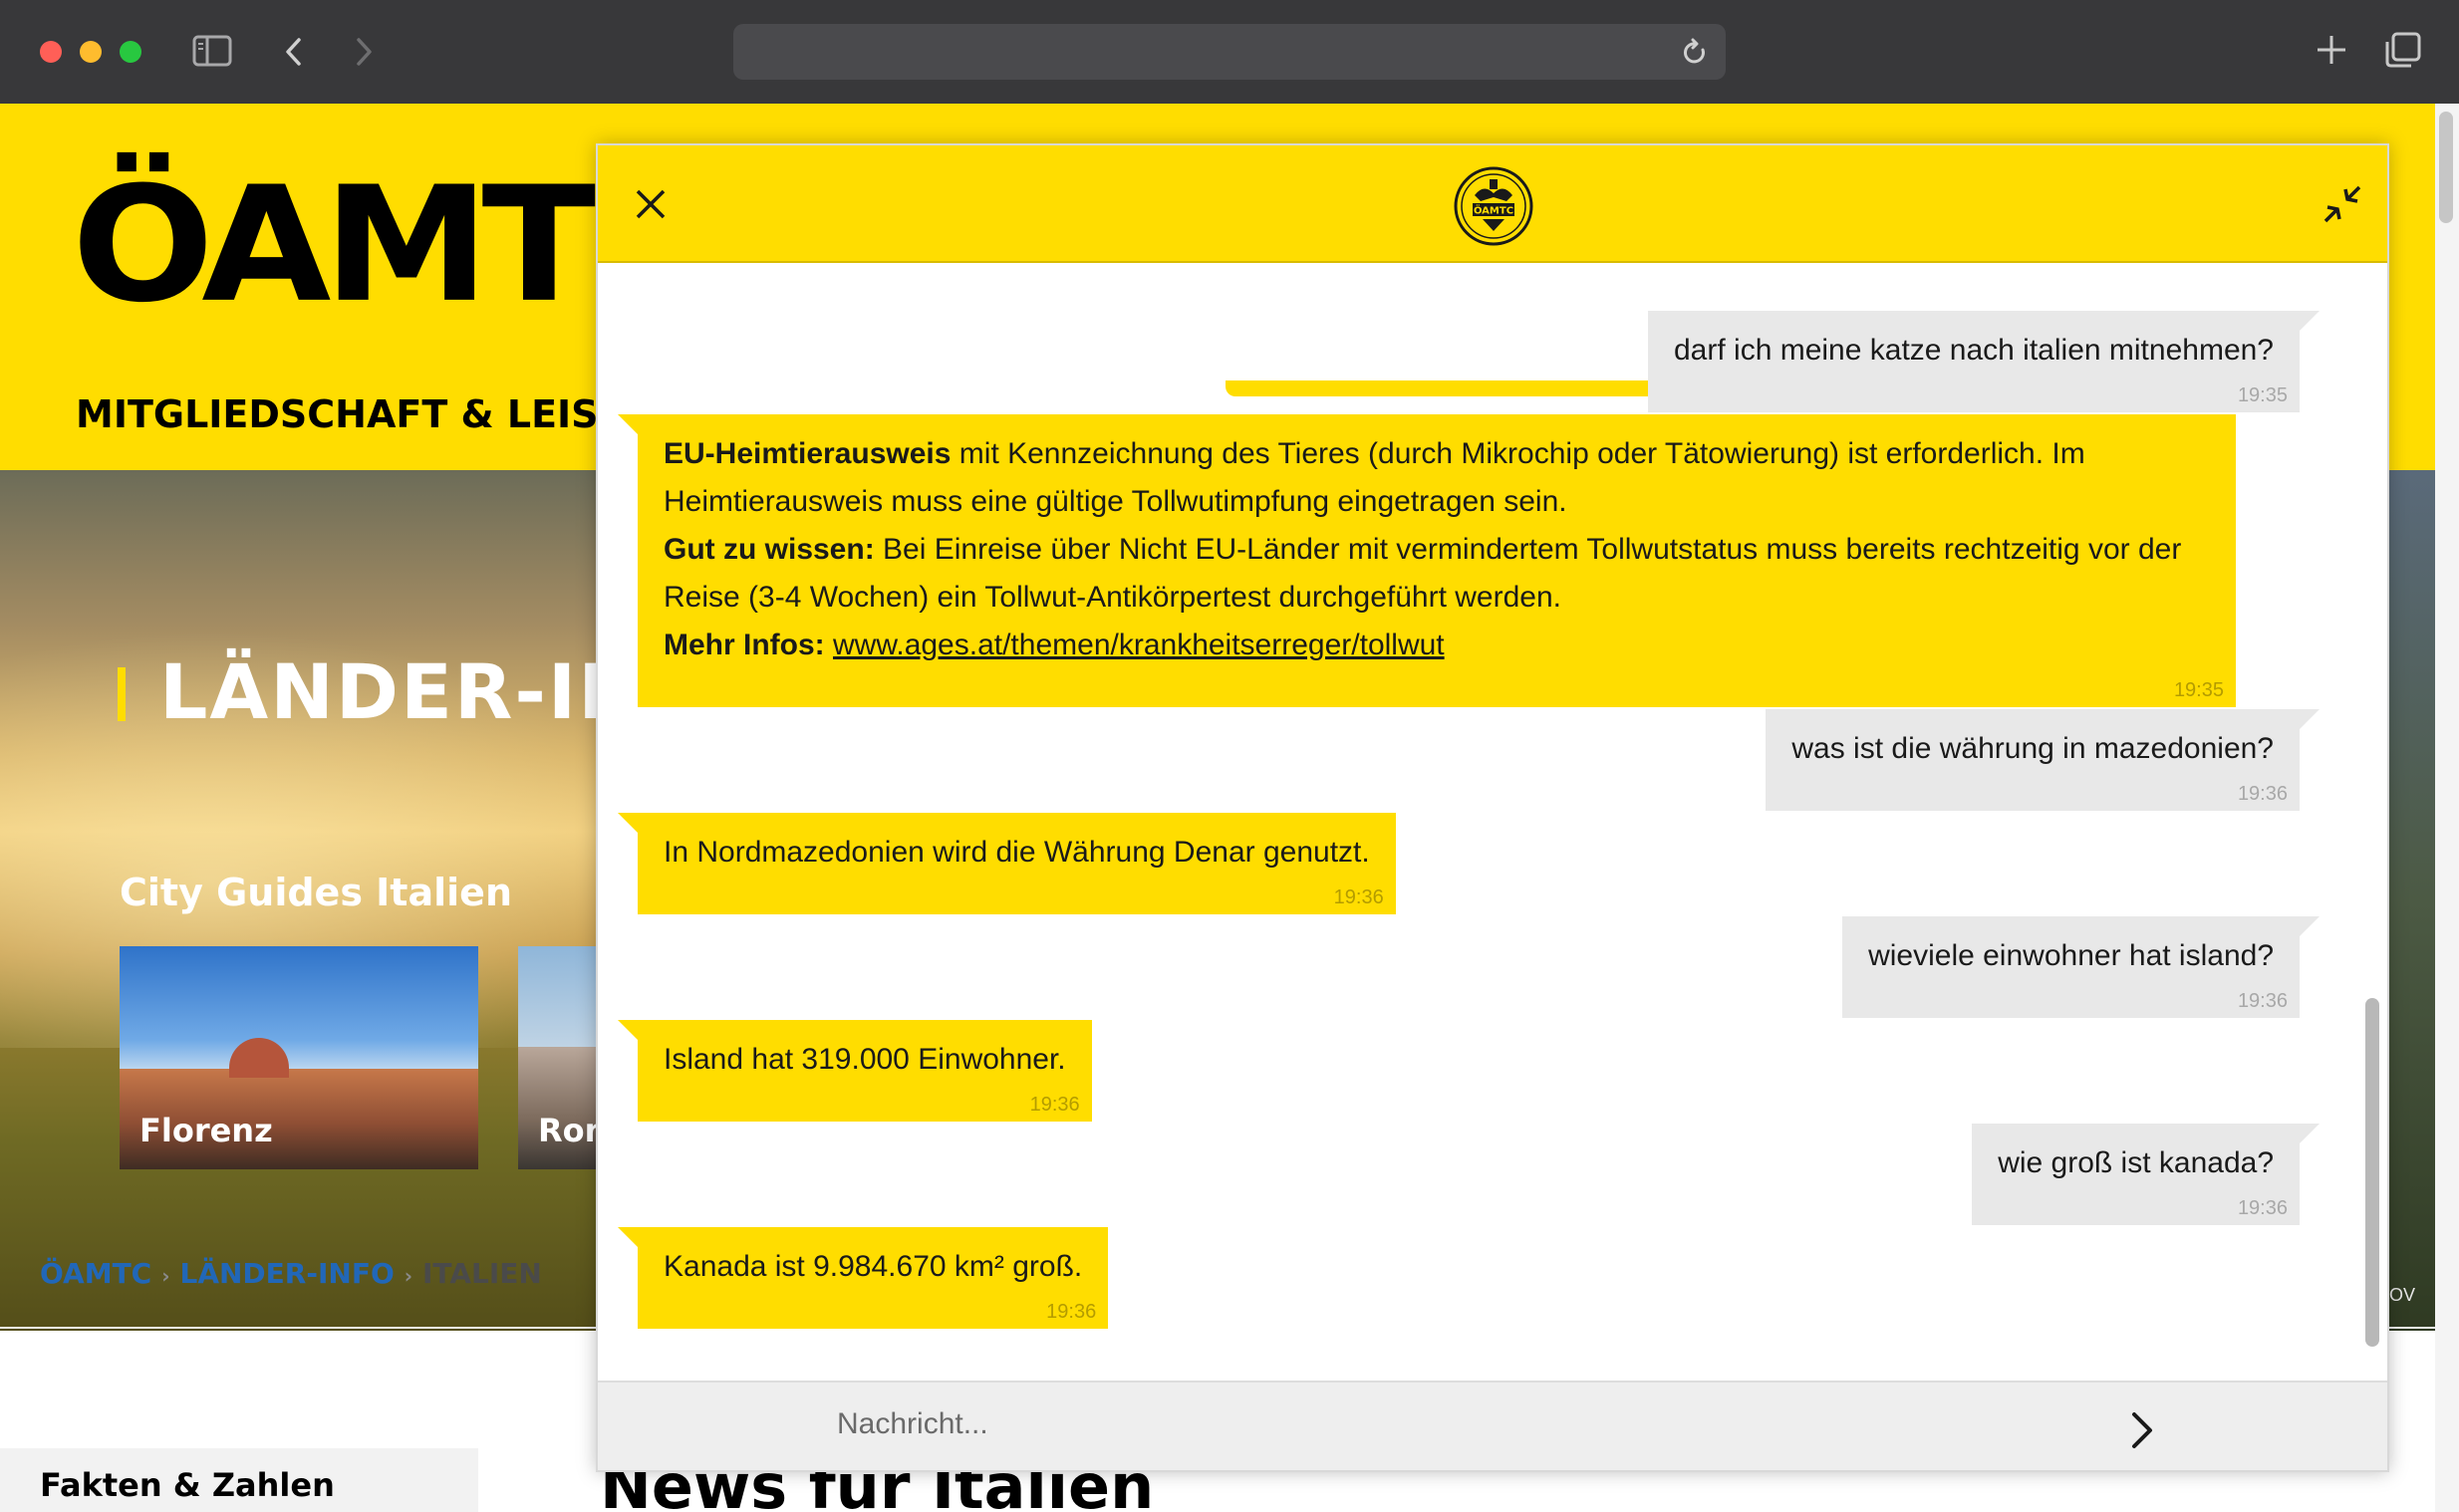 Image resolution: width=2459 pixels, height=1512 pixels. I want to click on bot-message: Kanada ist 9.984.670 km² groß. 19:36, so click(863, 1278).